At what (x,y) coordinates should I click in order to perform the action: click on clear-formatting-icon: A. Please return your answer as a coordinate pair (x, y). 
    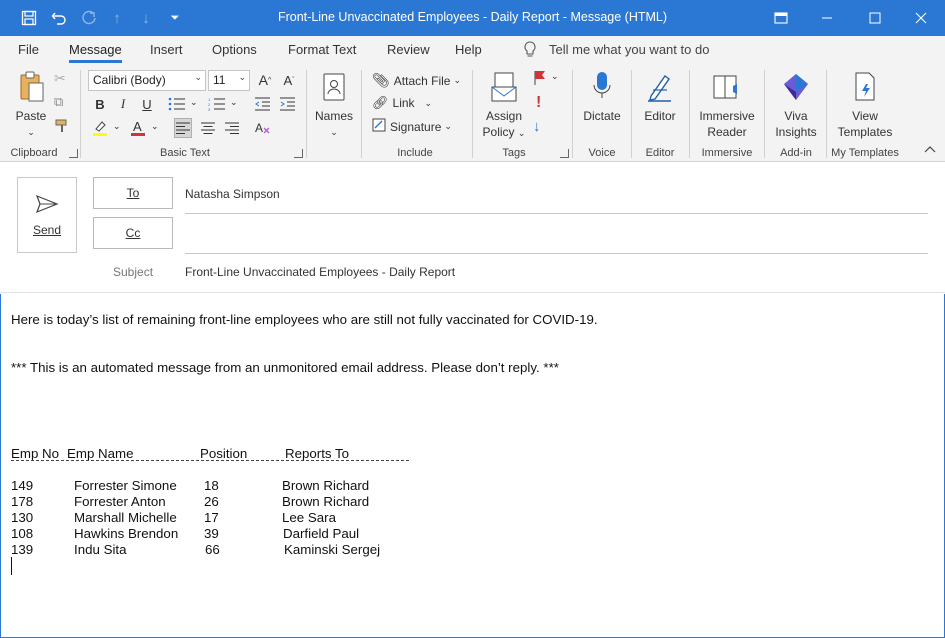
    Looking at the image, I should click on (263, 128).